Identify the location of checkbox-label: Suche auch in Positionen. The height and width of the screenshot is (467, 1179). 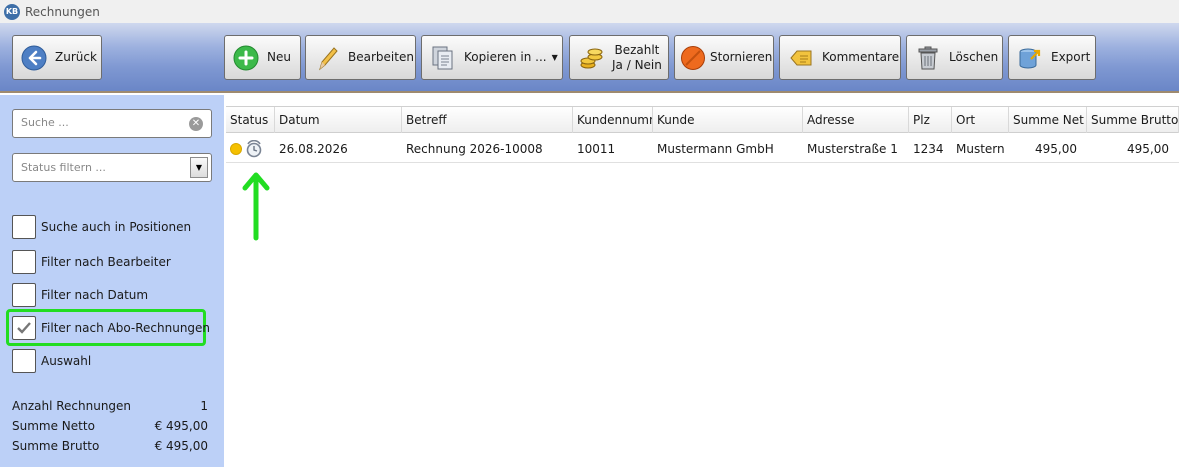
(116, 227).